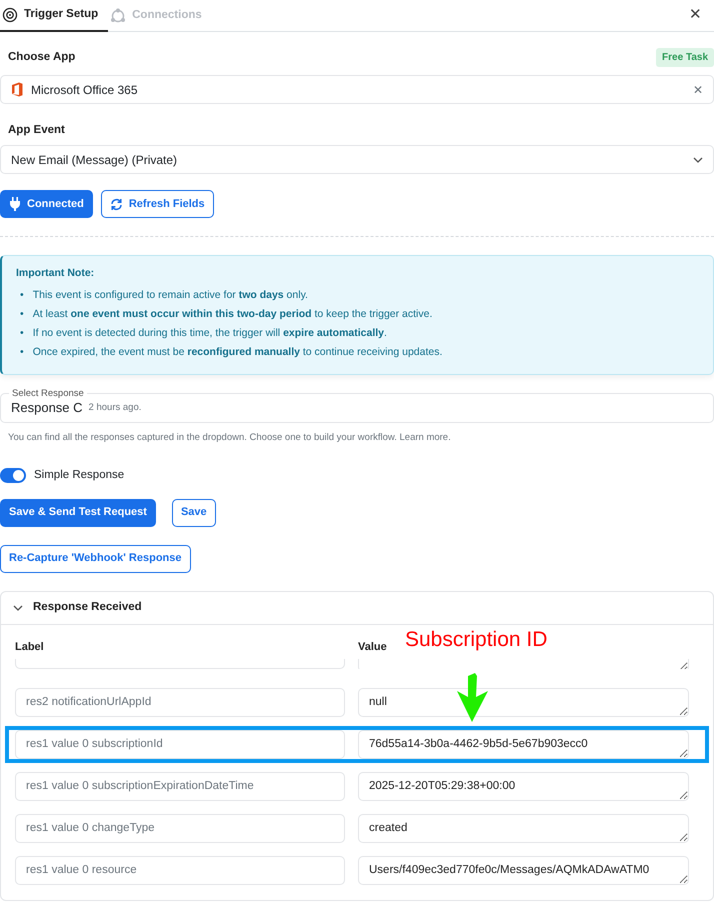 Image resolution: width=714 pixels, height=918 pixels. Describe the element at coordinates (36, 130) in the screenshot. I see `field-label: App Event` at that location.